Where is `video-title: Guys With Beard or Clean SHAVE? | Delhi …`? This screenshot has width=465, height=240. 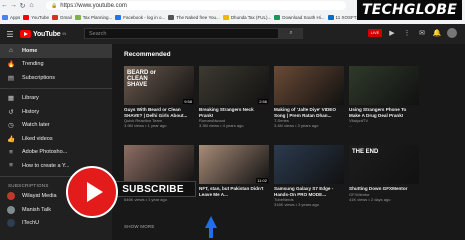 video-title: Guys With Beard or Clean SHAVE? | Delhi … is located at coordinates (159, 112).